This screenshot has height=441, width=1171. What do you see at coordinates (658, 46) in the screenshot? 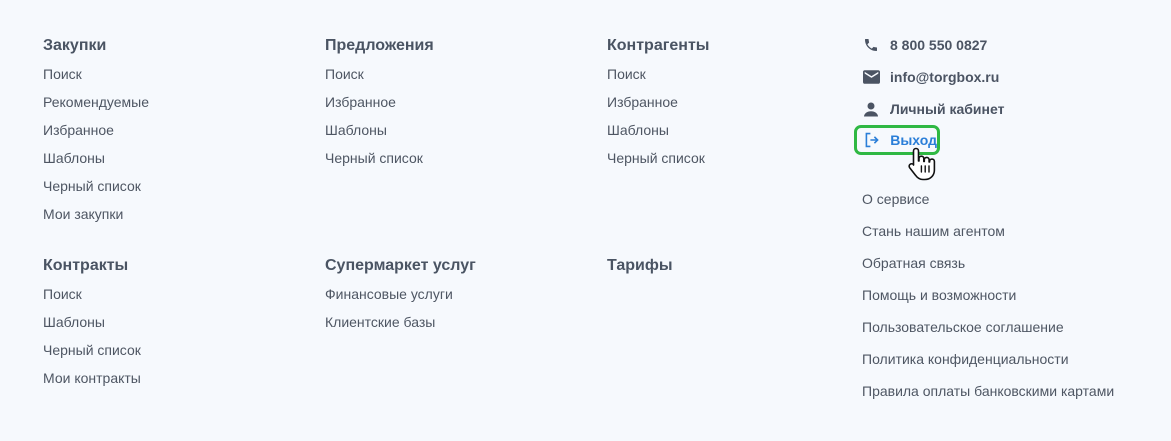
I see `section-title-kontragenty: Контрагенты` at bounding box center [658, 46].